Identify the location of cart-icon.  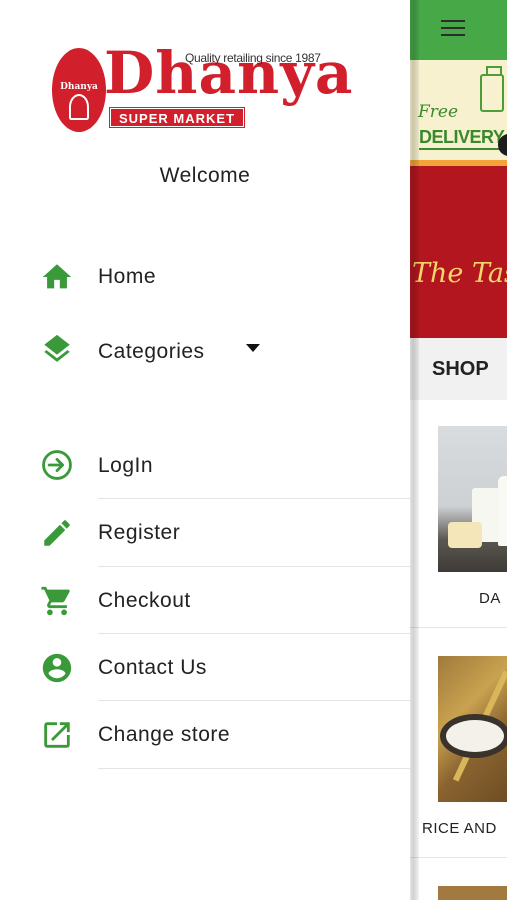
(57, 601).